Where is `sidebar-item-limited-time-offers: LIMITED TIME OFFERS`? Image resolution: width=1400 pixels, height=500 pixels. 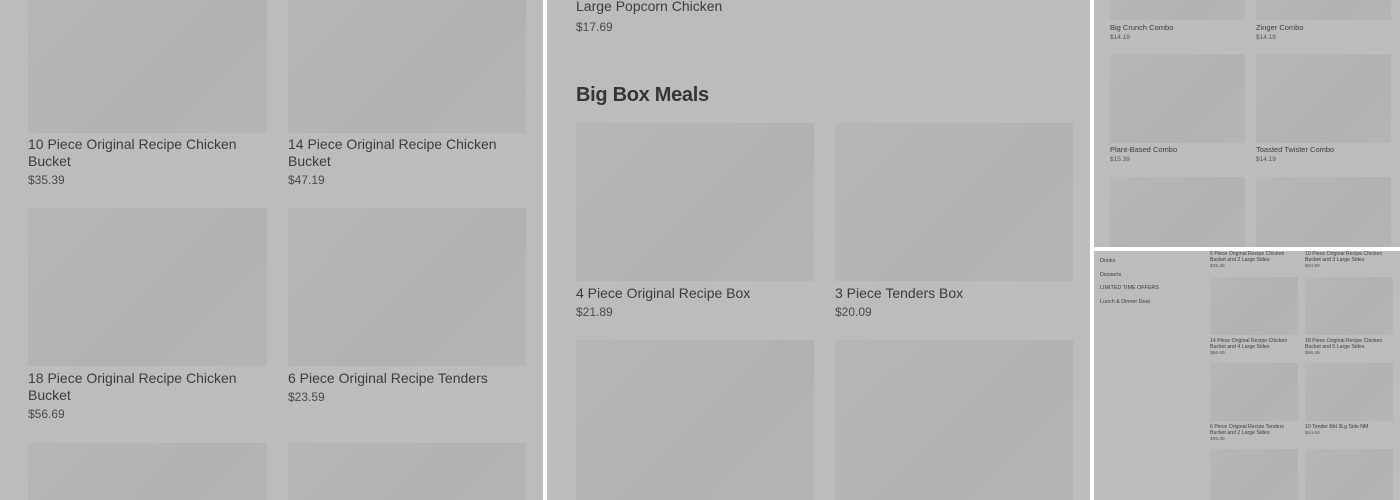
sidebar-item-limited-time-offers: LIMITED TIME OFFERS is located at coordinates (1129, 288).